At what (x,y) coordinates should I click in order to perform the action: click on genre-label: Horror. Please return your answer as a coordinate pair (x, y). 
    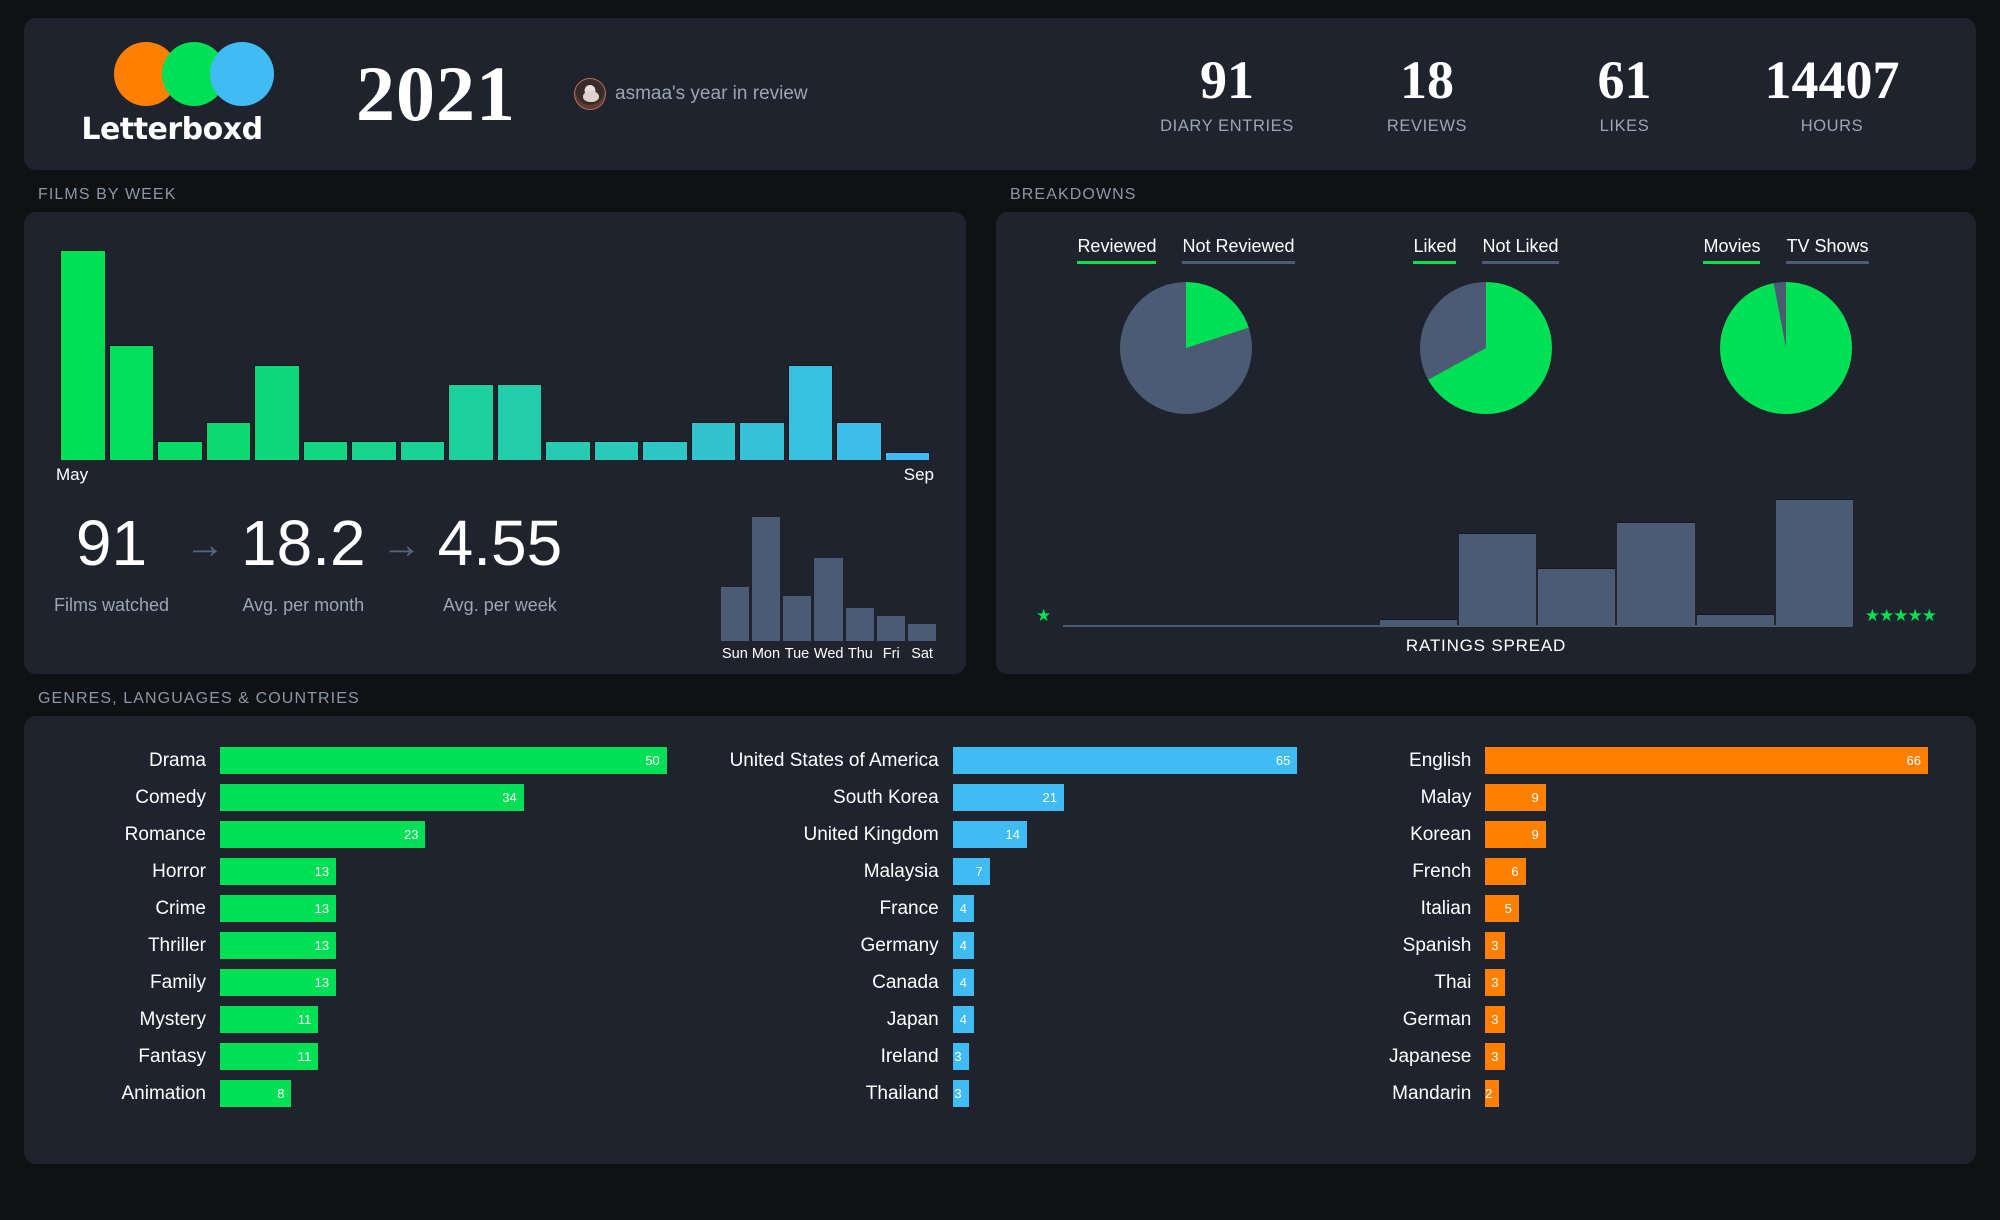
    Looking at the image, I should click on (179, 871).